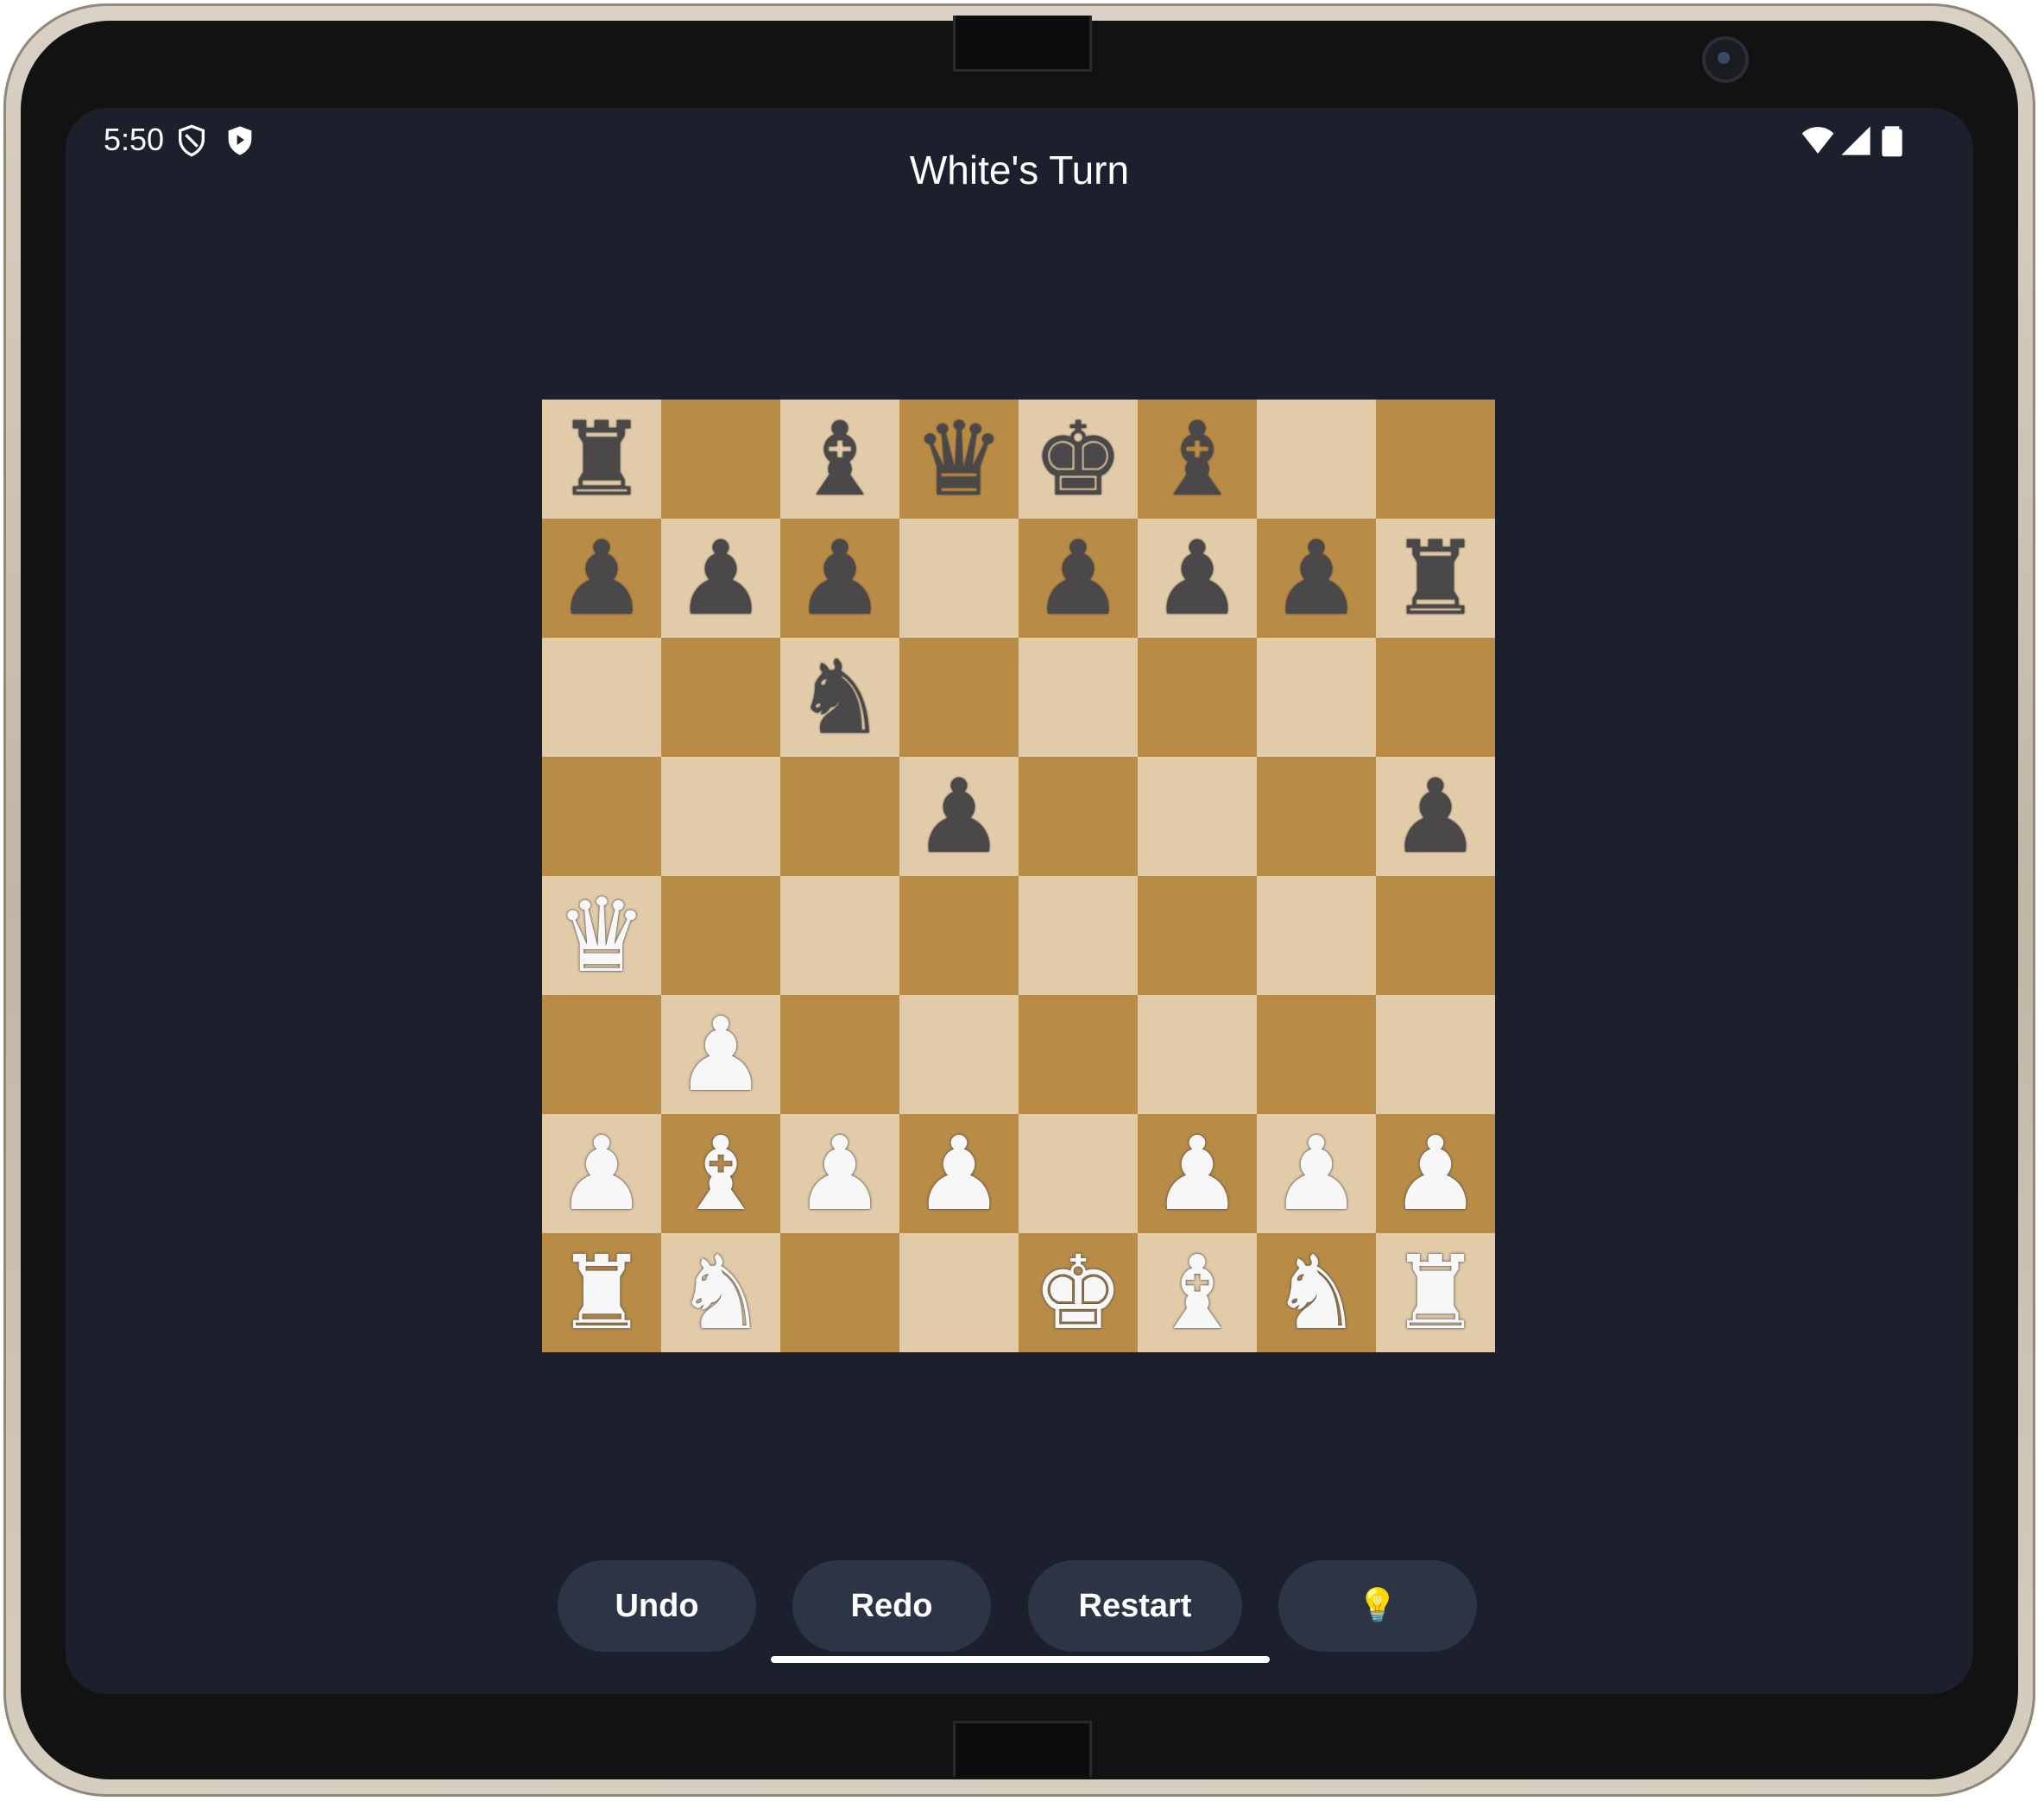 The height and width of the screenshot is (1801, 2044). What do you see at coordinates (1316, 697) in the screenshot?
I see `square-g6` at bounding box center [1316, 697].